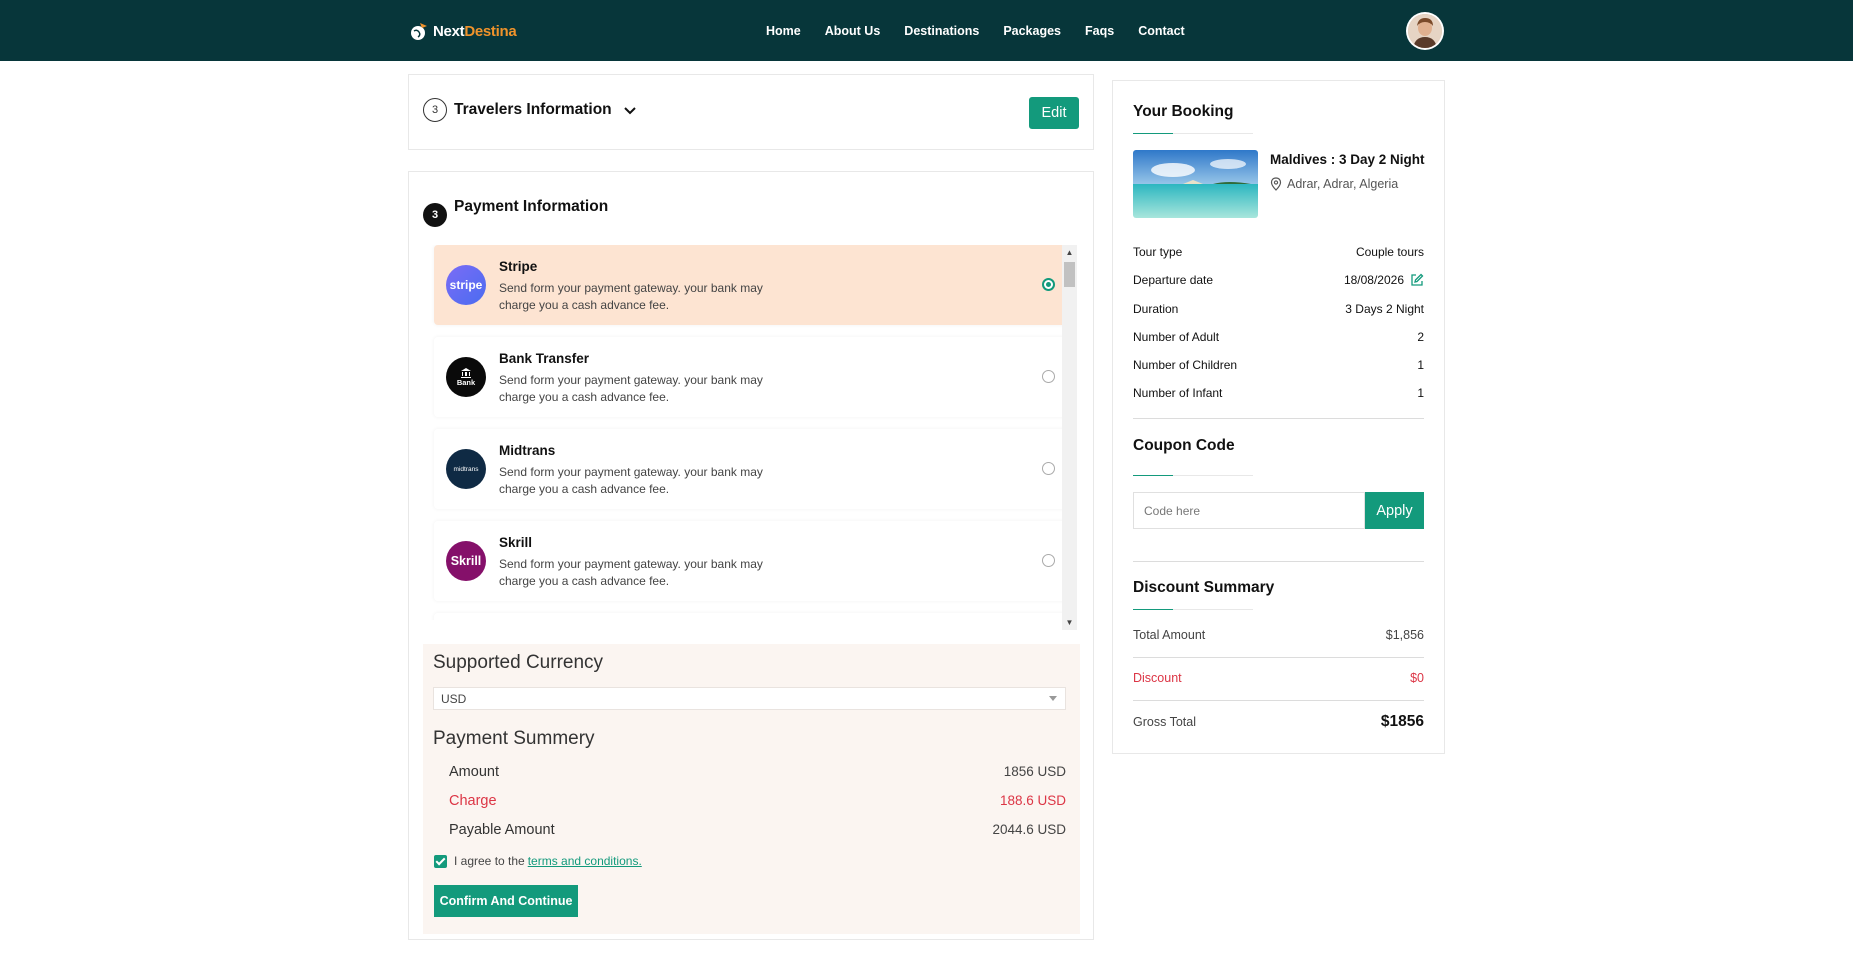  What do you see at coordinates (1278, 311) in the screenshot?
I see `detail-duration: Duration 3 Days 2 Night` at bounding box center [1278, 311].